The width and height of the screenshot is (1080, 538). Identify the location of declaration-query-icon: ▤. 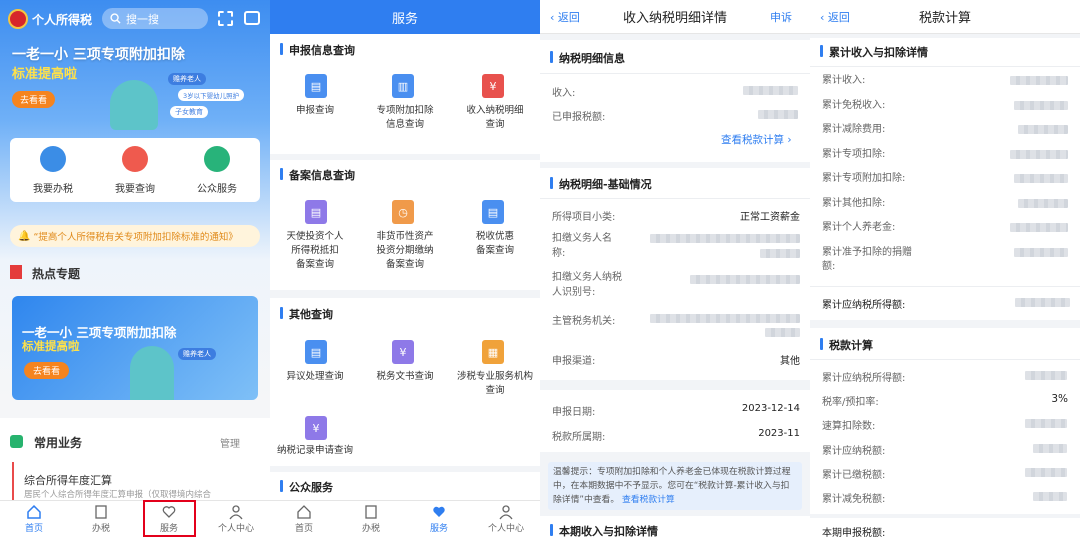
(316, 86).